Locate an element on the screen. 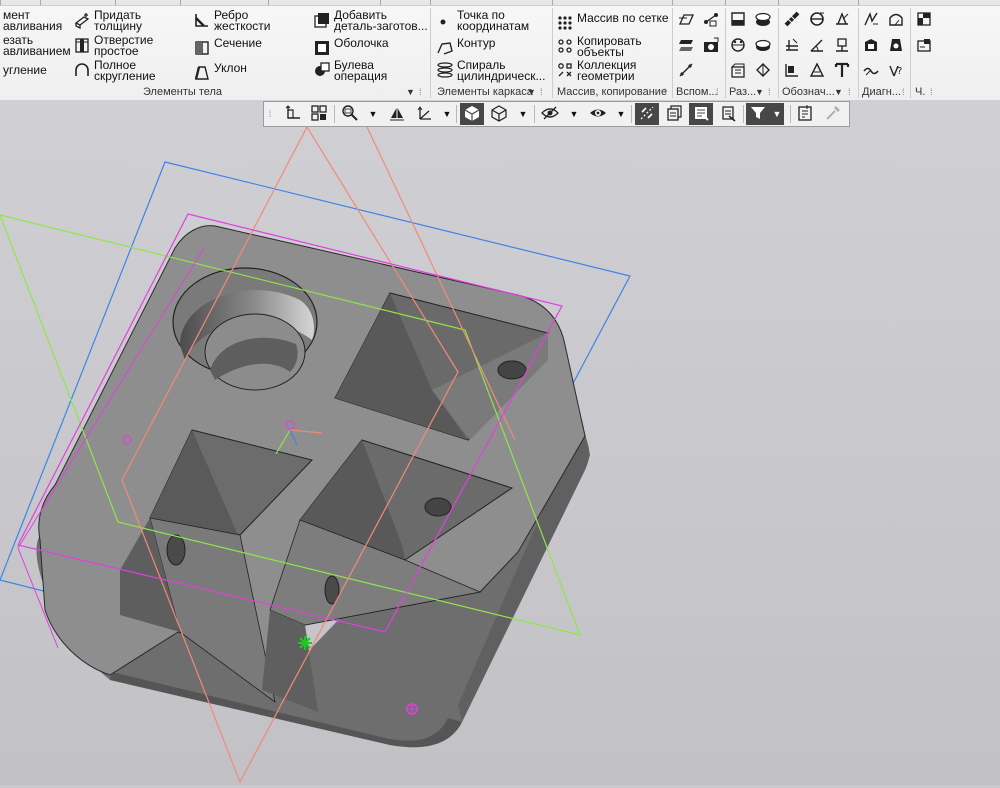  orient-view-button is located at coordinates (397, 114).